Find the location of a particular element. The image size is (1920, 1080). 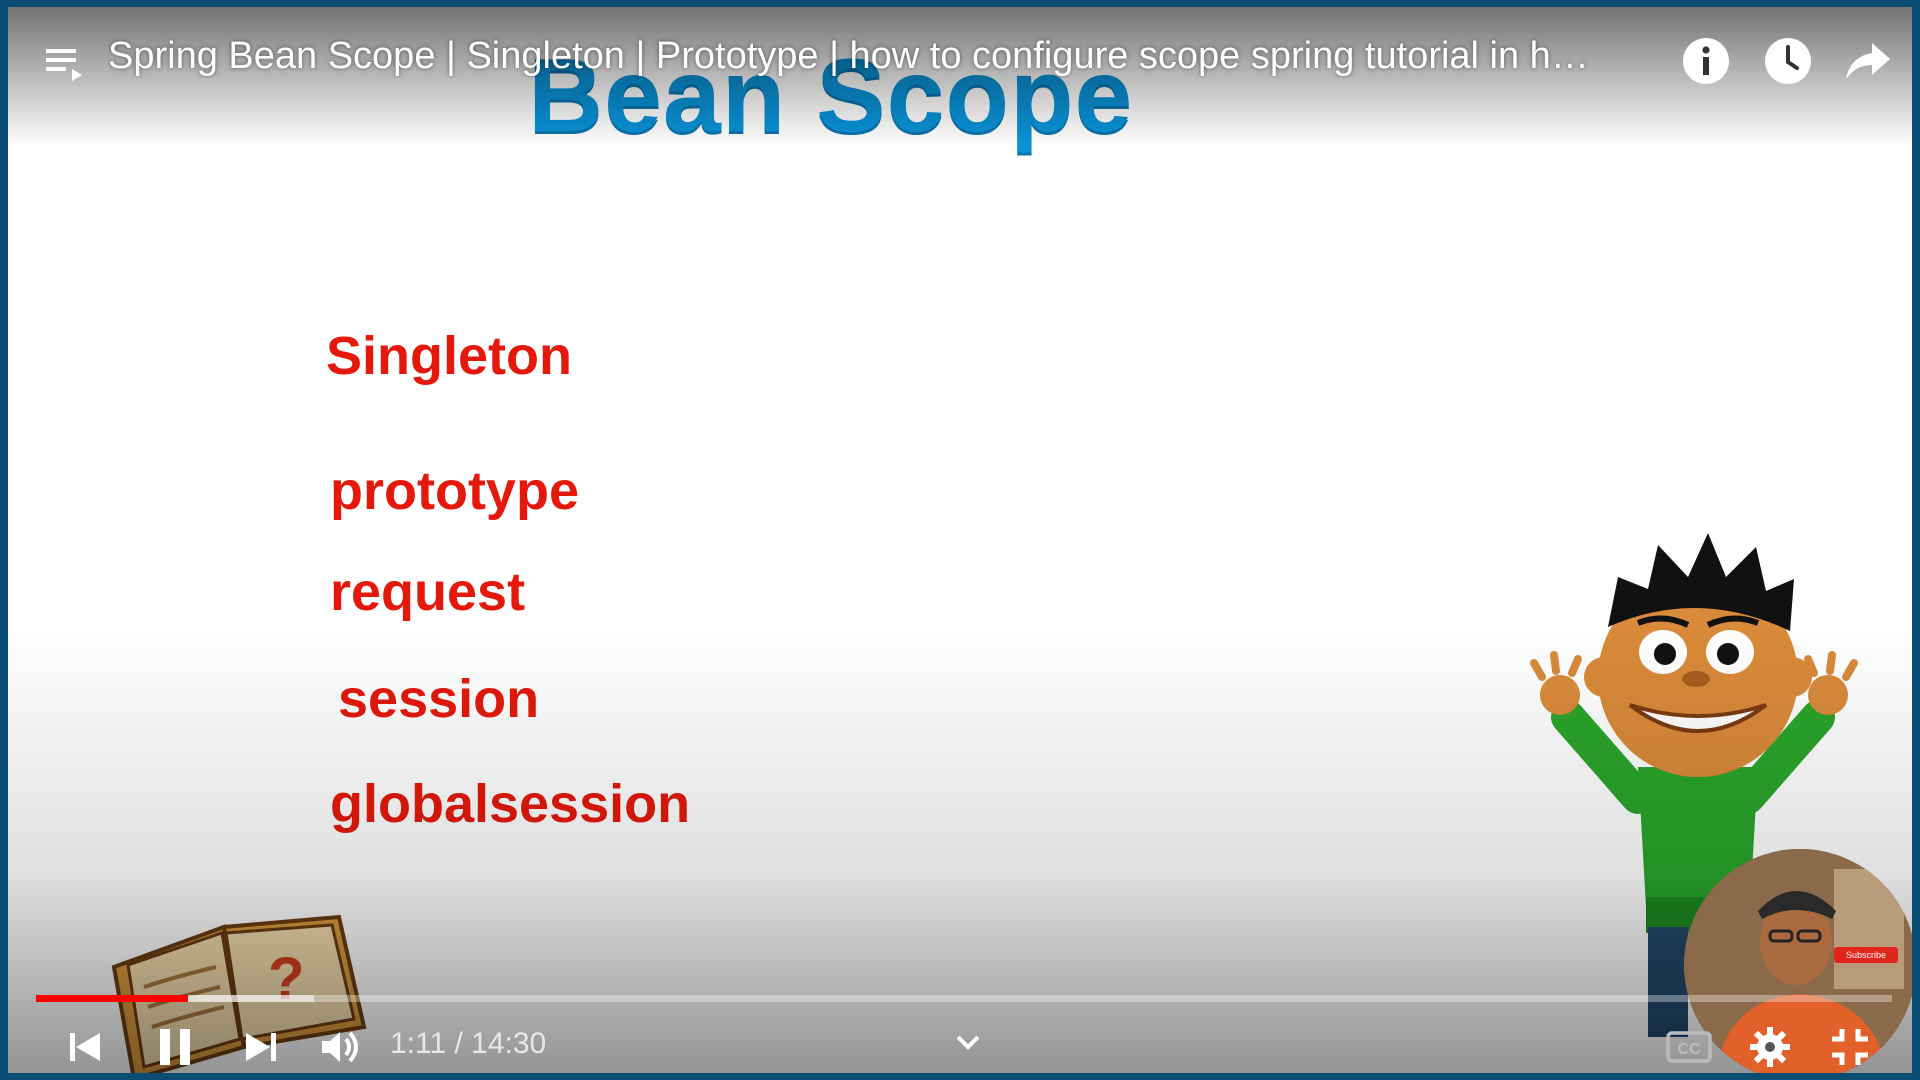

volume-icon is located at coordinates (340, 1047).